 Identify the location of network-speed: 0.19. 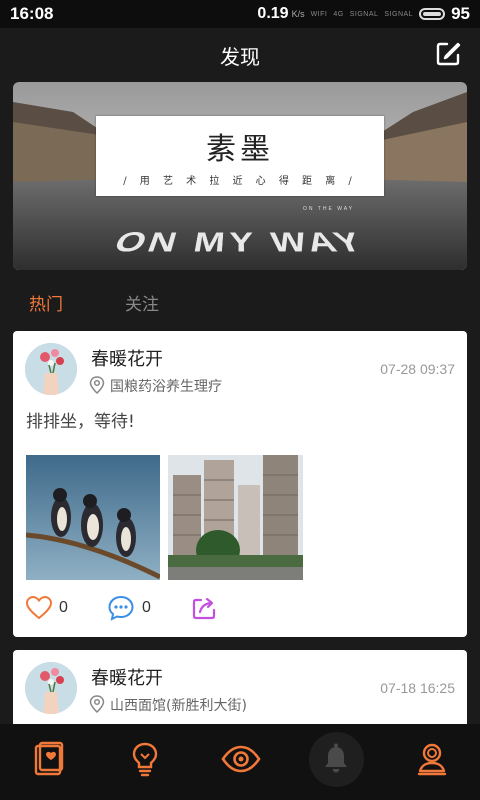
(273, 13).